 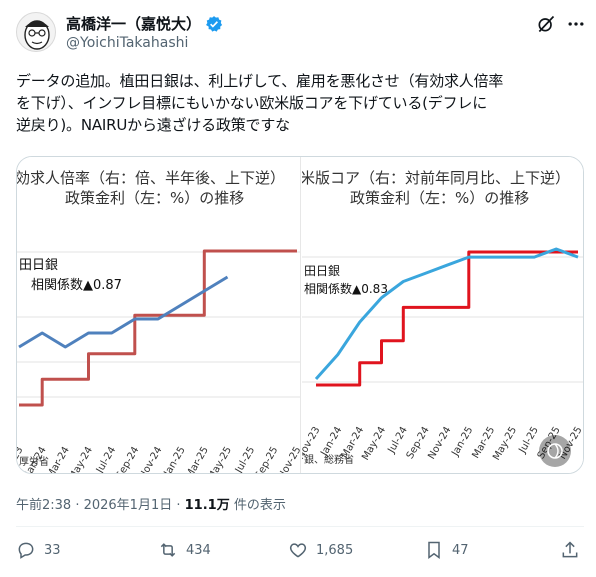 I want to click on repost-icon, so click(x=168, y=550).